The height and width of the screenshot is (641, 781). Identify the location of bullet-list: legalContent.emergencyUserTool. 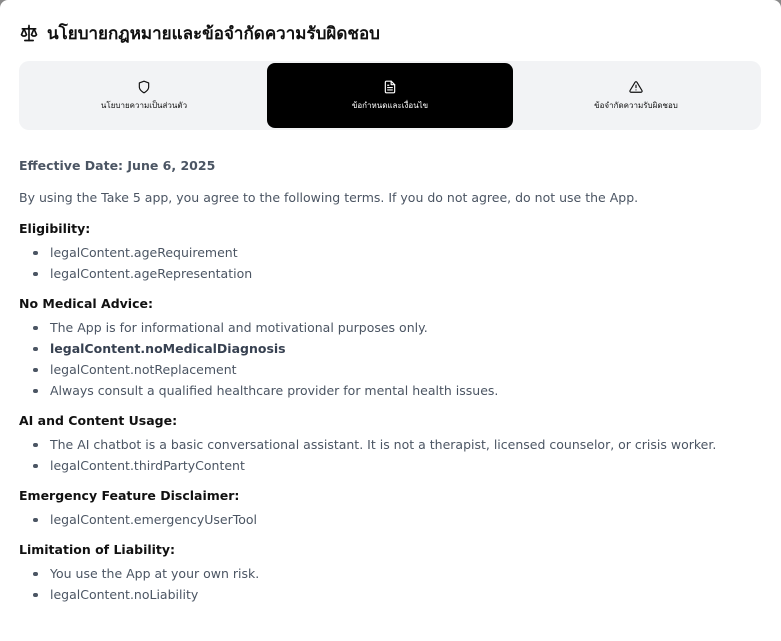
(390, 519).